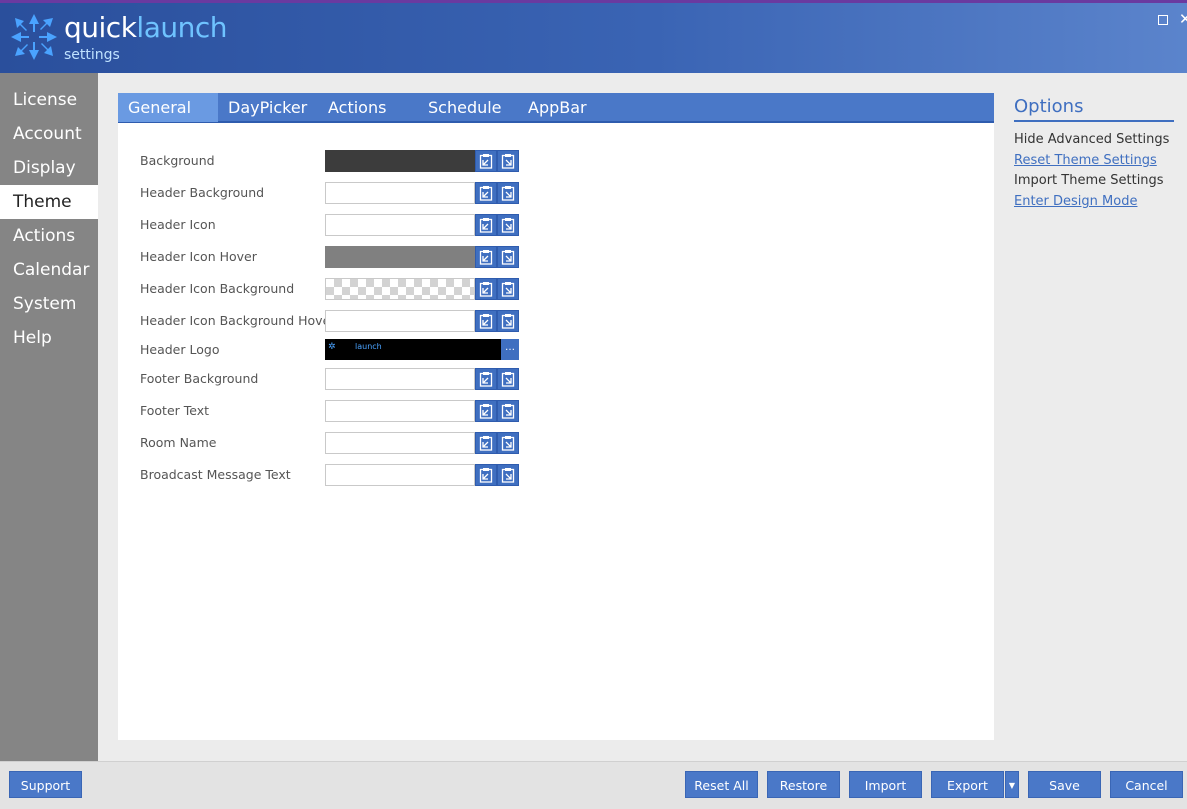 This screenshot has width=1187, height=809. Describe the element at coordinates (45, 784) in the screenshot. I see `support-button: Support` at that location.